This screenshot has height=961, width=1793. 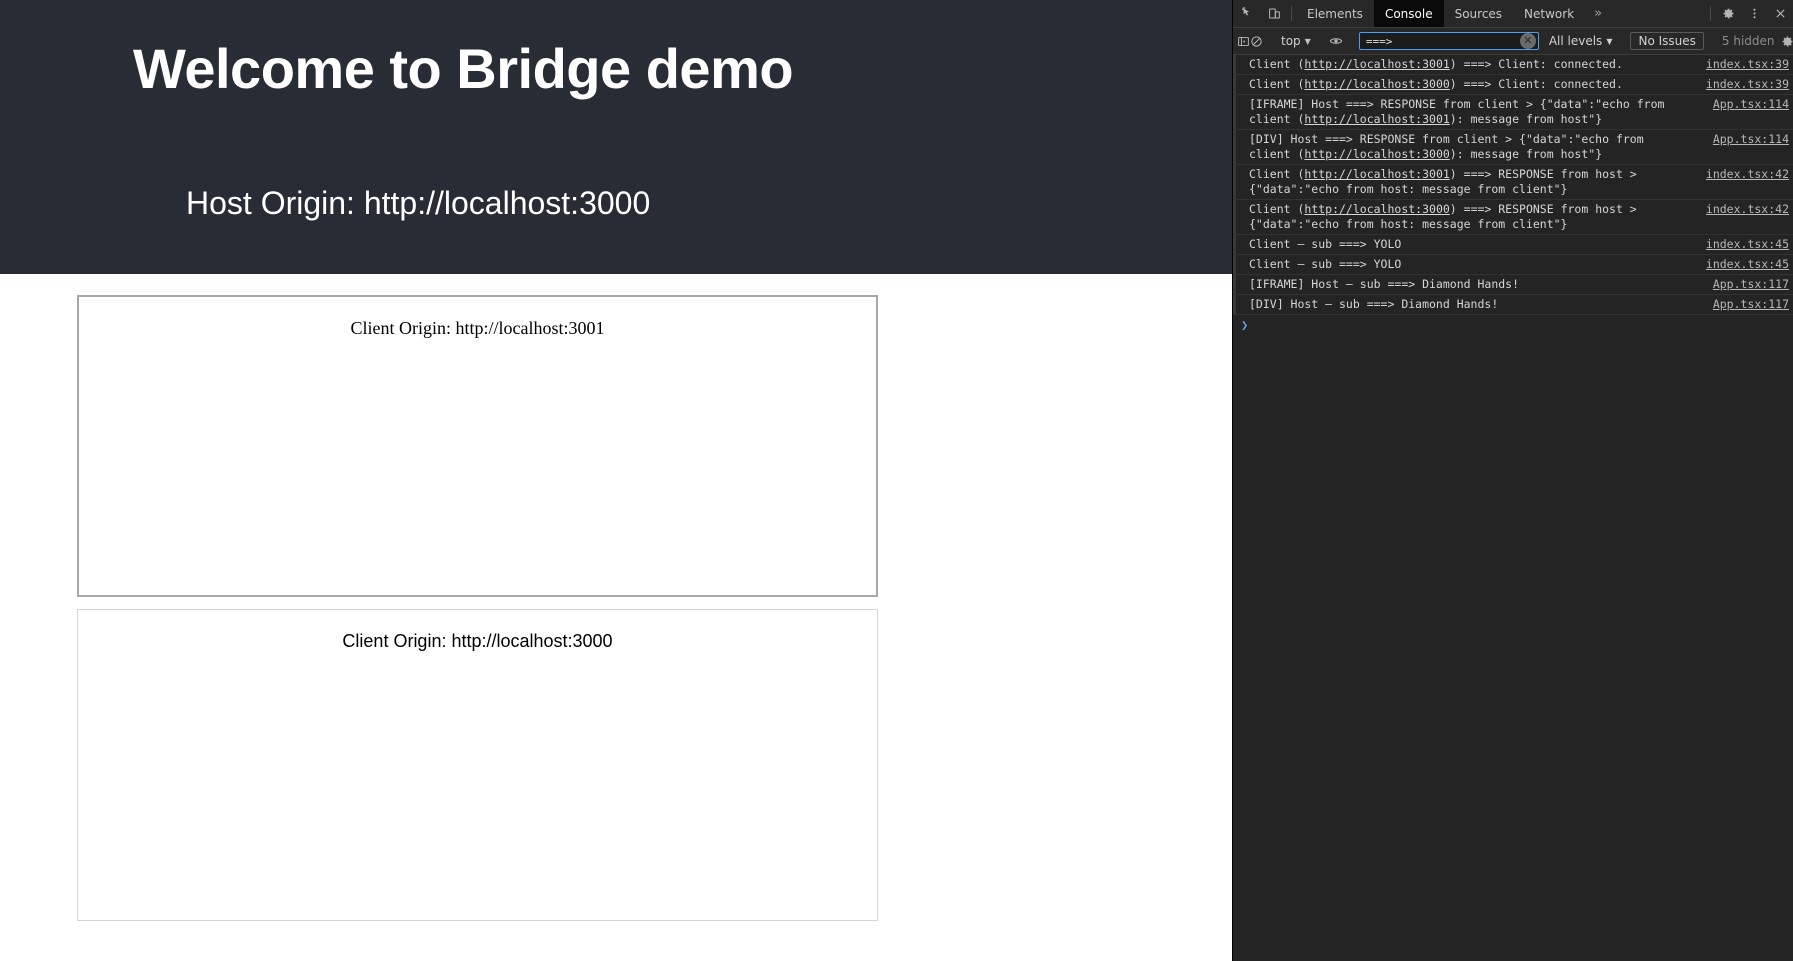 I want to click on more-tabs-icon: », so click(x=1598, y=13).